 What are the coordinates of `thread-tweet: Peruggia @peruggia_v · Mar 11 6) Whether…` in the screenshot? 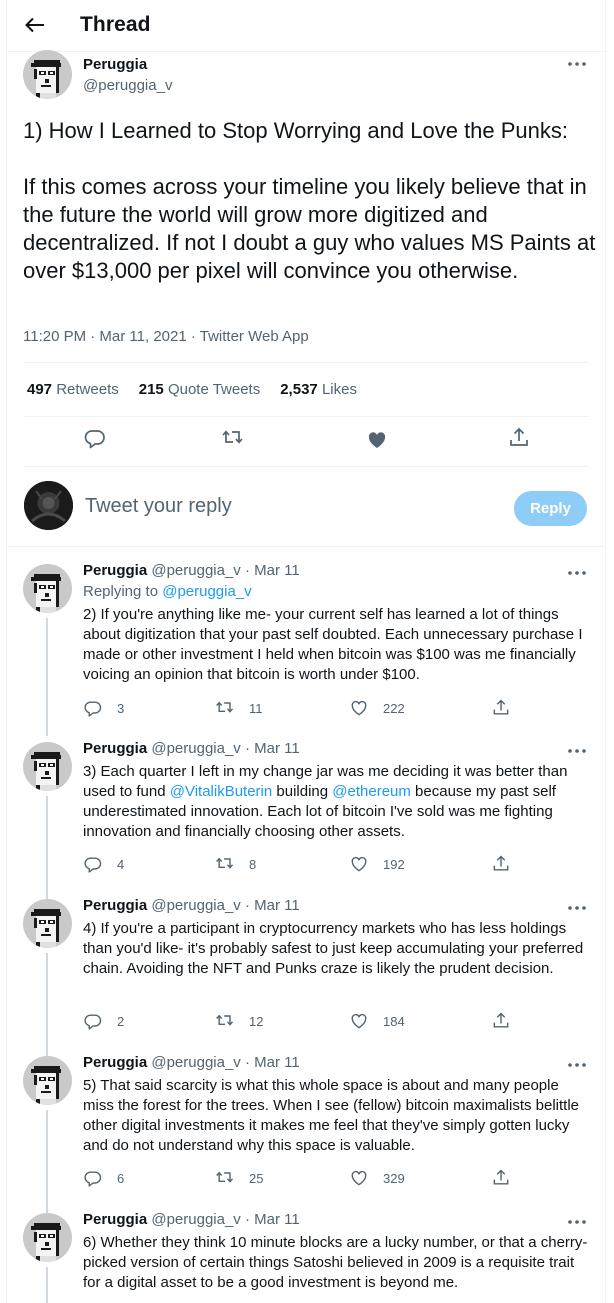 It's located at (306, 1257).